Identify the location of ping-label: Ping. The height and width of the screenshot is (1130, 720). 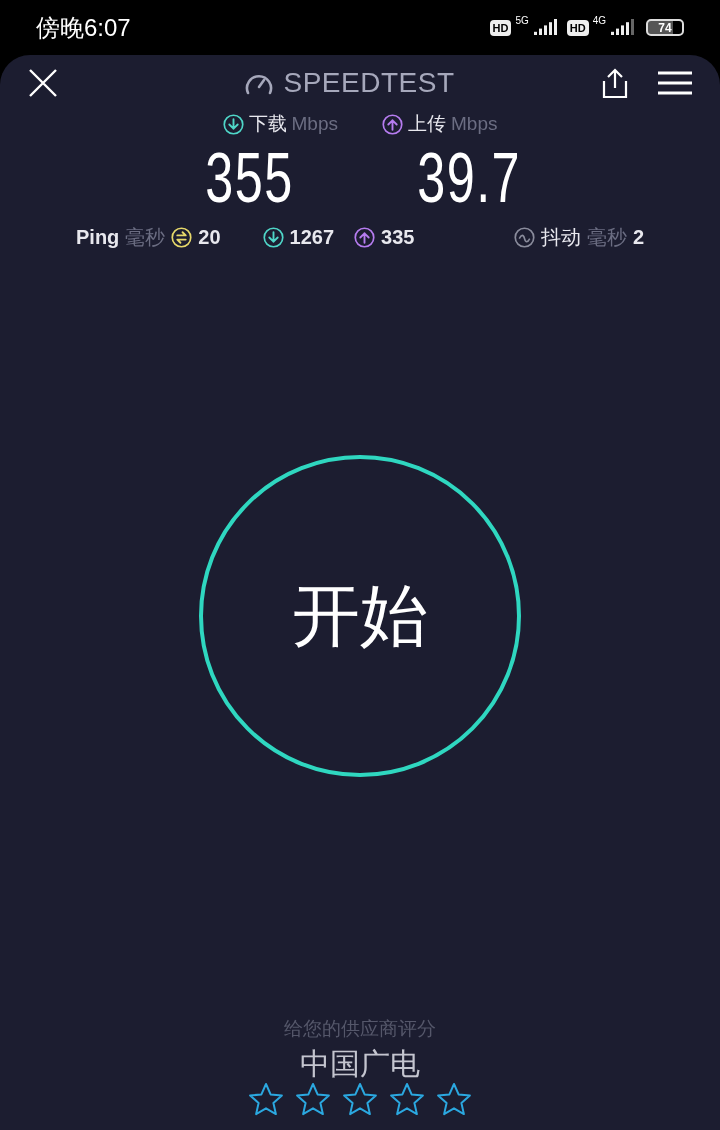
(98, 237).